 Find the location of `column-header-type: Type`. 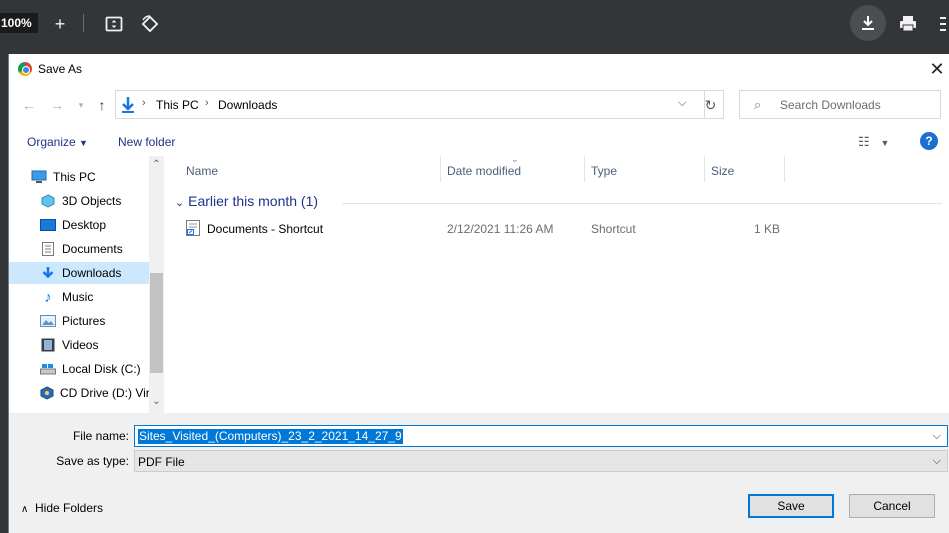

column-header-type: Type is located at coordinates (604, 171).